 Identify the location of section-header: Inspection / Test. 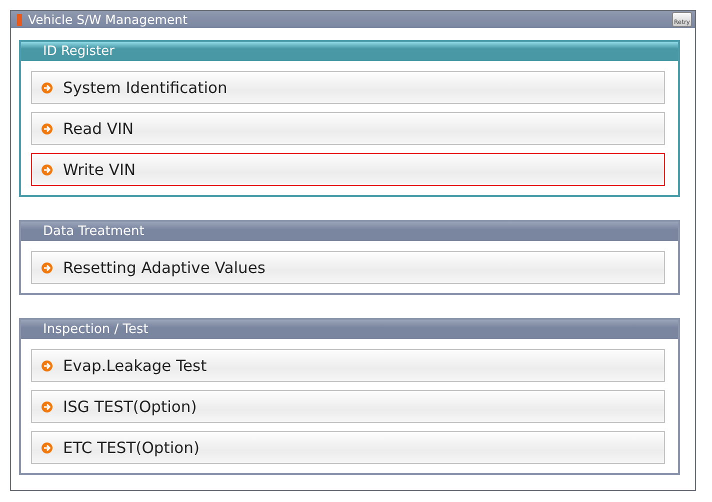
(349, 329).